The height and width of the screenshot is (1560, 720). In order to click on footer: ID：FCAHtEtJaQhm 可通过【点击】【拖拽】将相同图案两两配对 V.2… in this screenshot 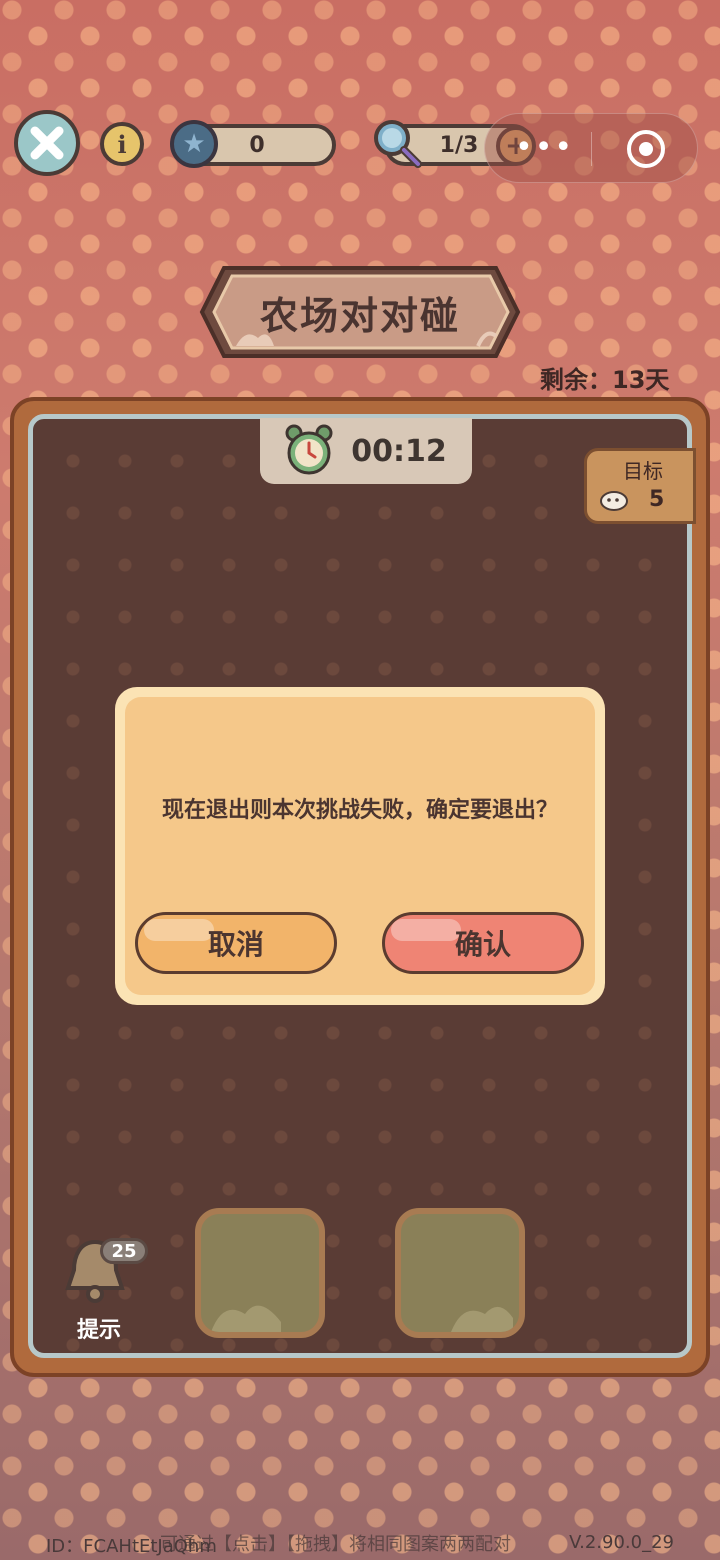, I will do `click(360, 1541)`.